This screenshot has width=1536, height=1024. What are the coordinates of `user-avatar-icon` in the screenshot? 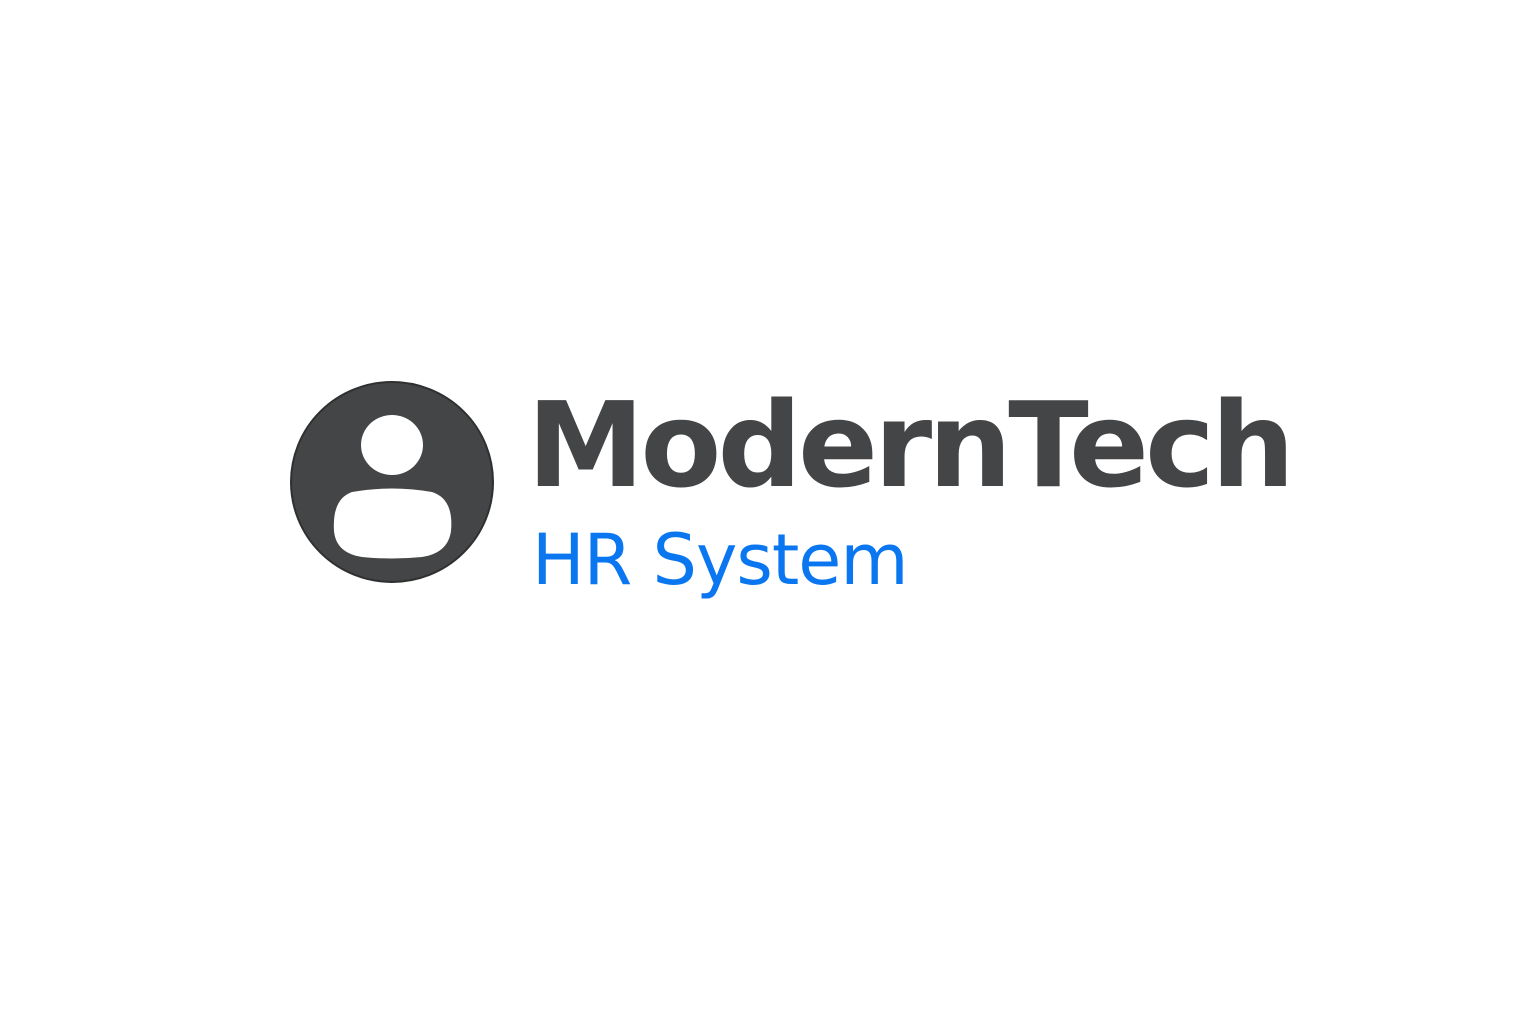 It's located at (392, 482).